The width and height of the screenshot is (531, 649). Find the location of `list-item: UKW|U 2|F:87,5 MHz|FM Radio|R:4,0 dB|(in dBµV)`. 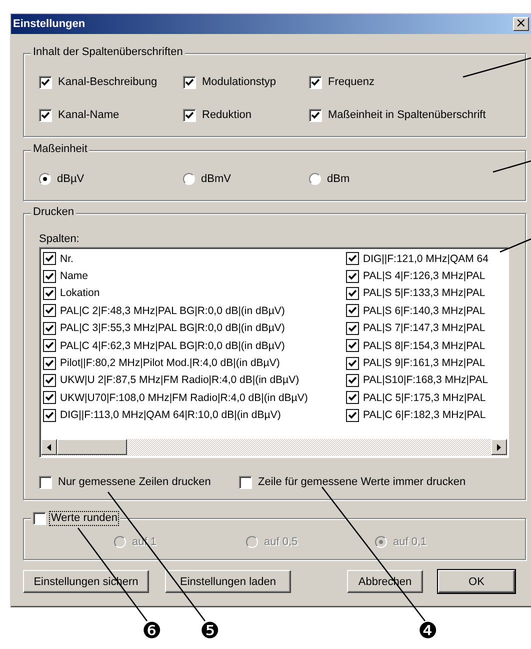

list-item: UKW|U 2|F:87,5 MHz|FM Radio|R:4,0 dB|(in dBµV) is located at coordinates (180, 380).